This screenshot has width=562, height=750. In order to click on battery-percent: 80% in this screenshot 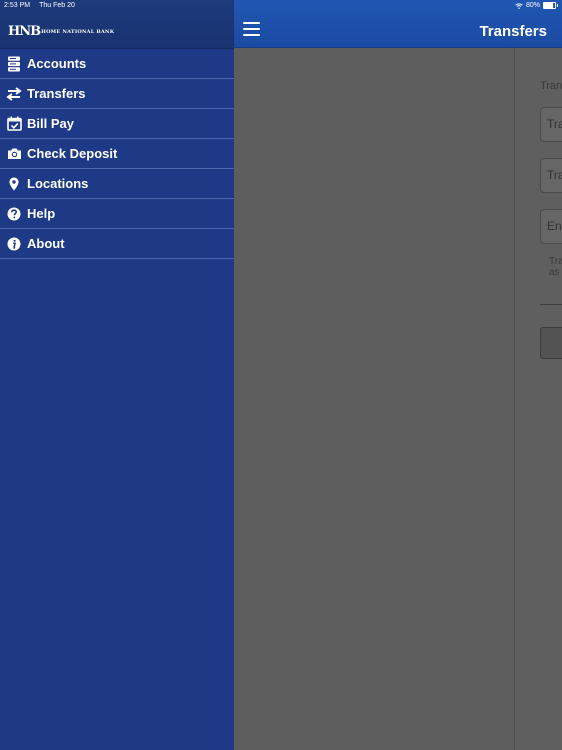, I will do `click(532, 5)`.